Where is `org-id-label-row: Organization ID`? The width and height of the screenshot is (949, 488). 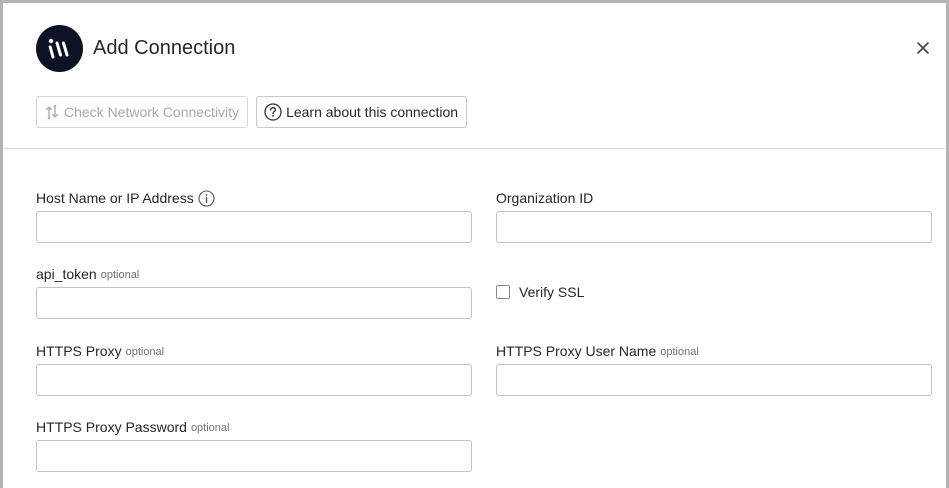
org-id-label-row: Organization ID is located at coordinates (544, 198).